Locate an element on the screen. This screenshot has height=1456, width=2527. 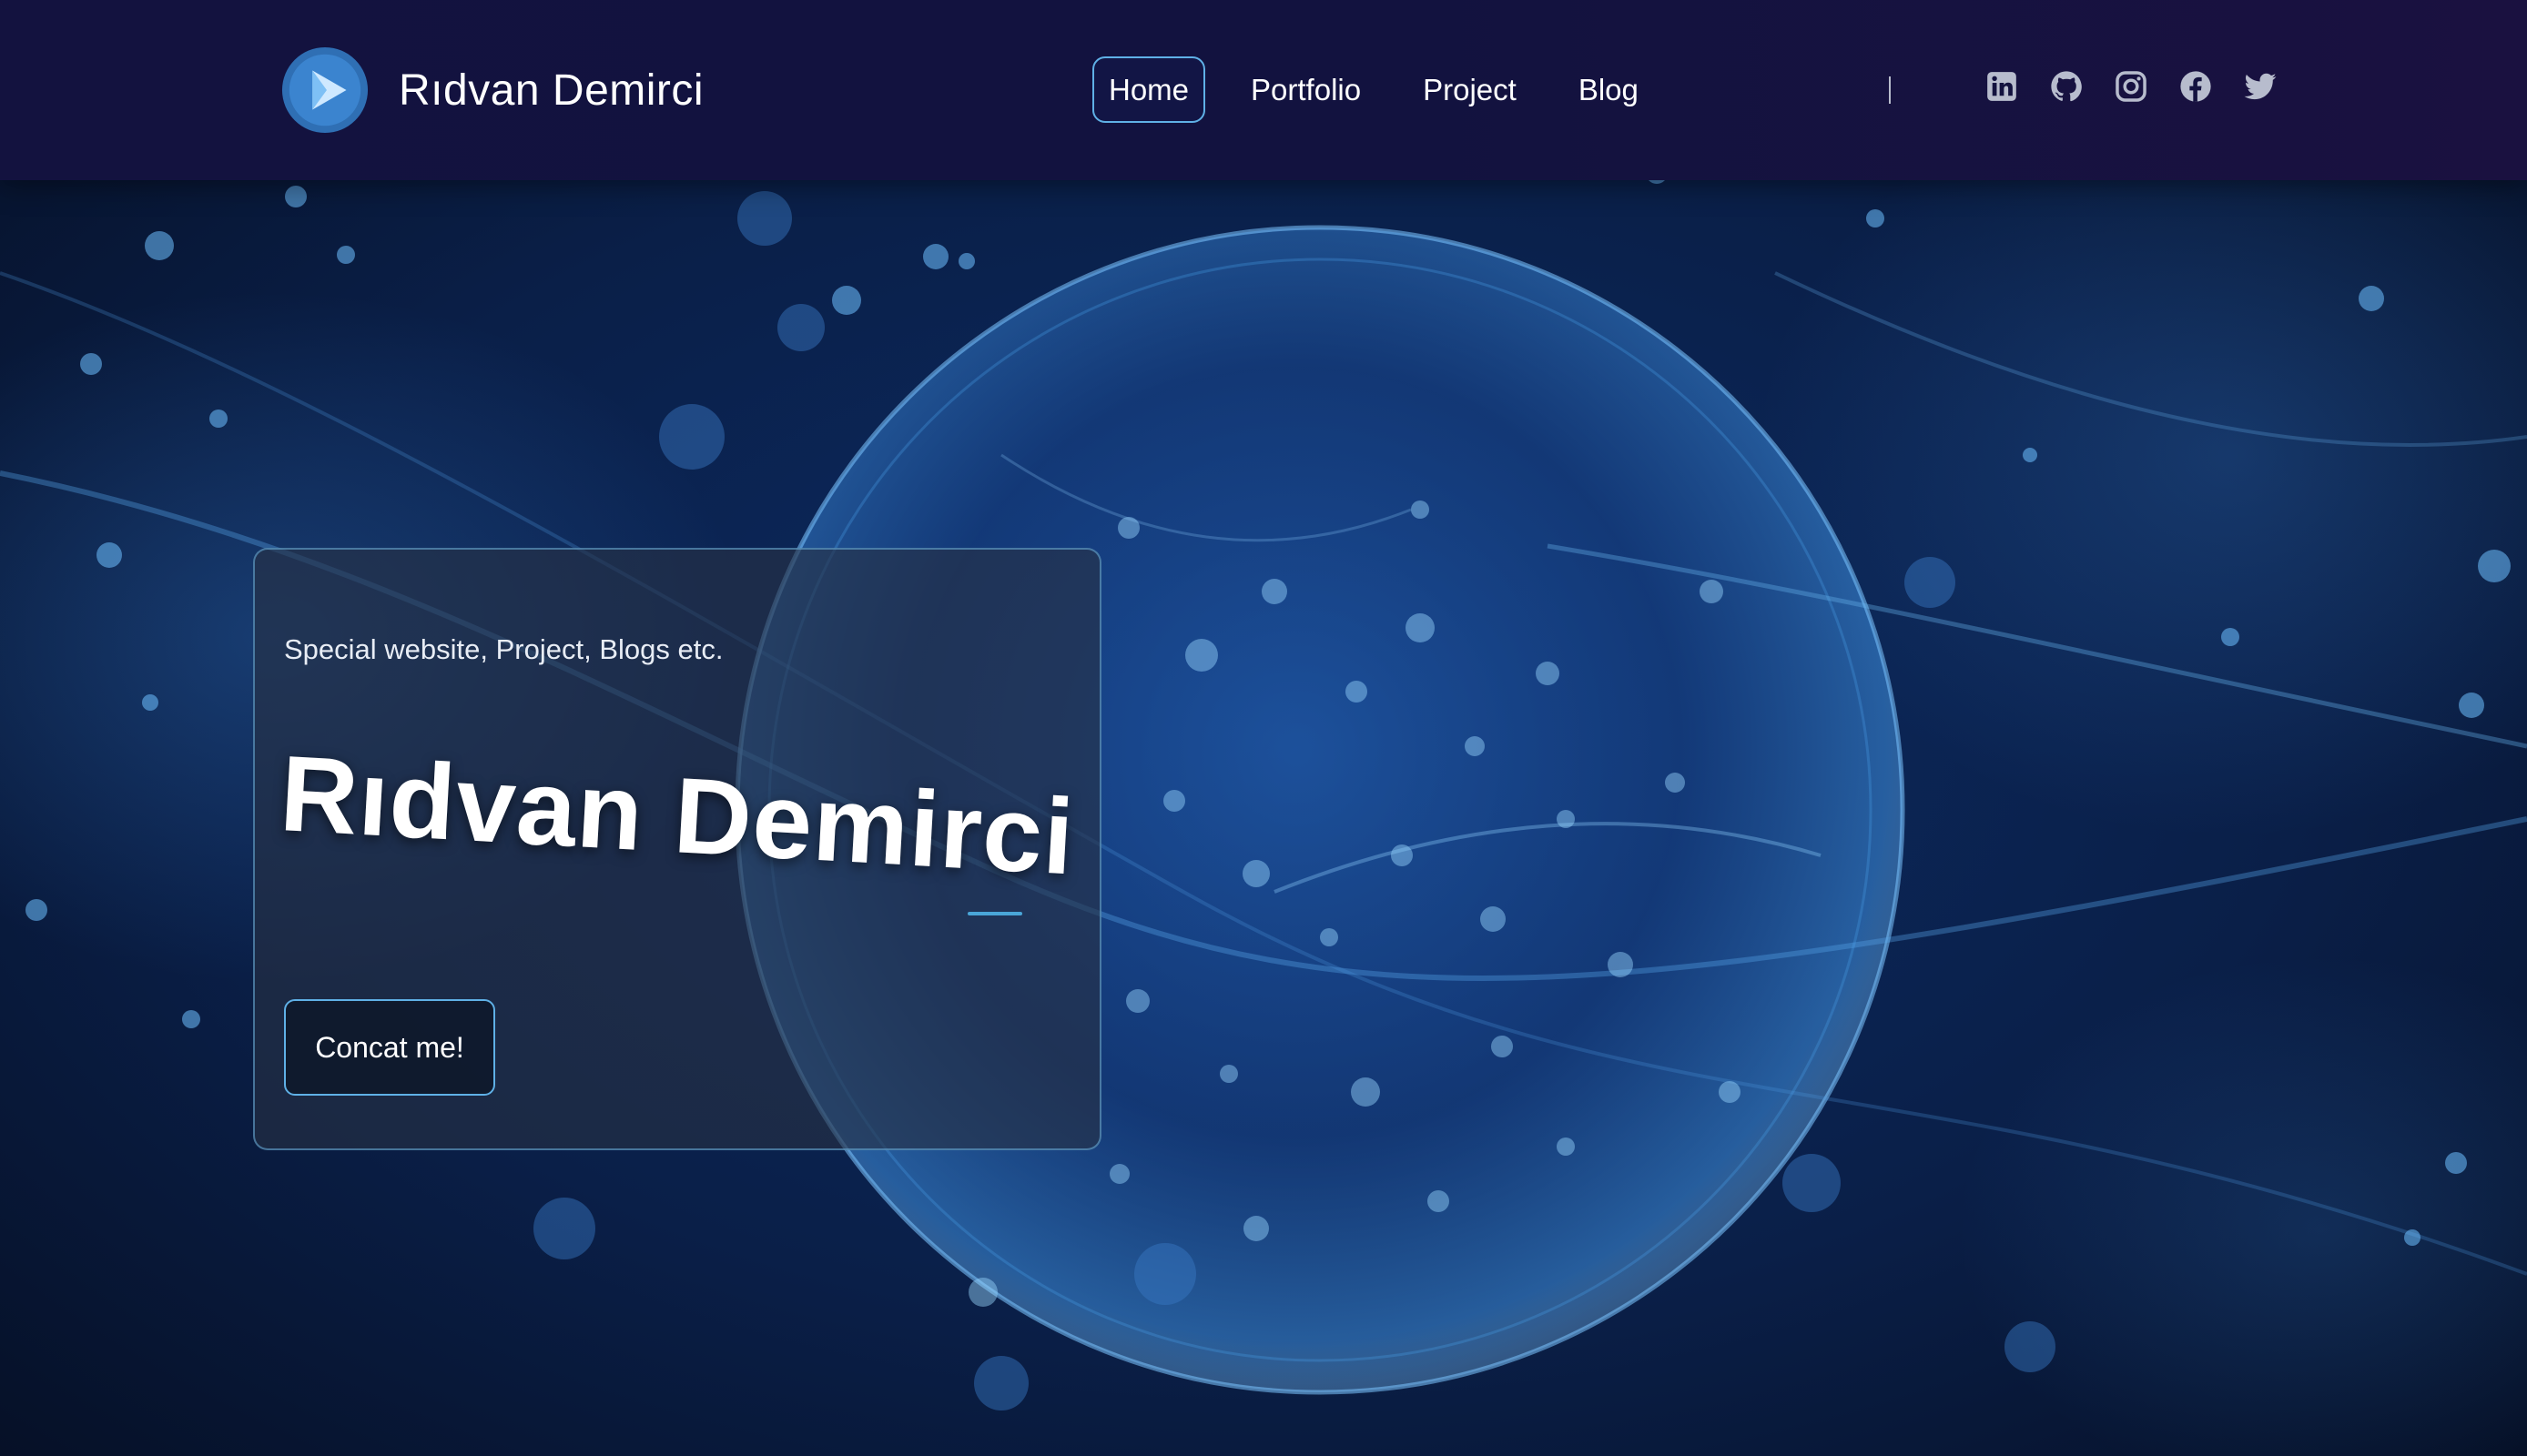
instagram-icon is located at coordinates (2131, 87).